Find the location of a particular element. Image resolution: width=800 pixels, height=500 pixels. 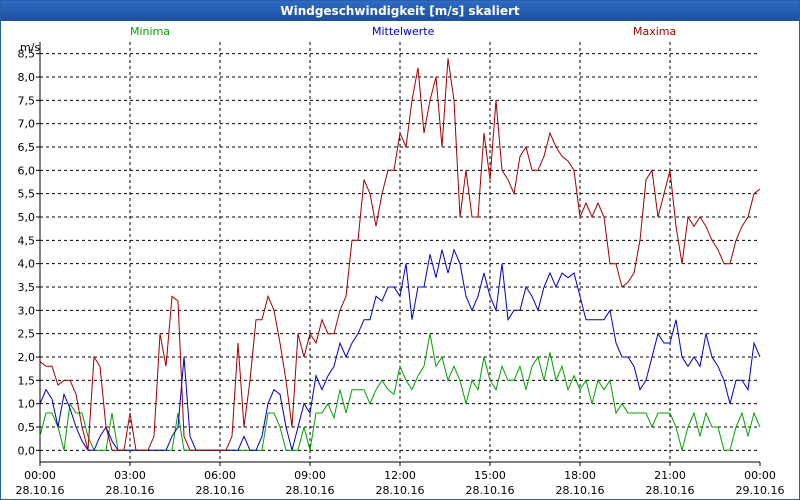

x-tick-date-label: 29.10.16 is located at coordinates (760, 490).